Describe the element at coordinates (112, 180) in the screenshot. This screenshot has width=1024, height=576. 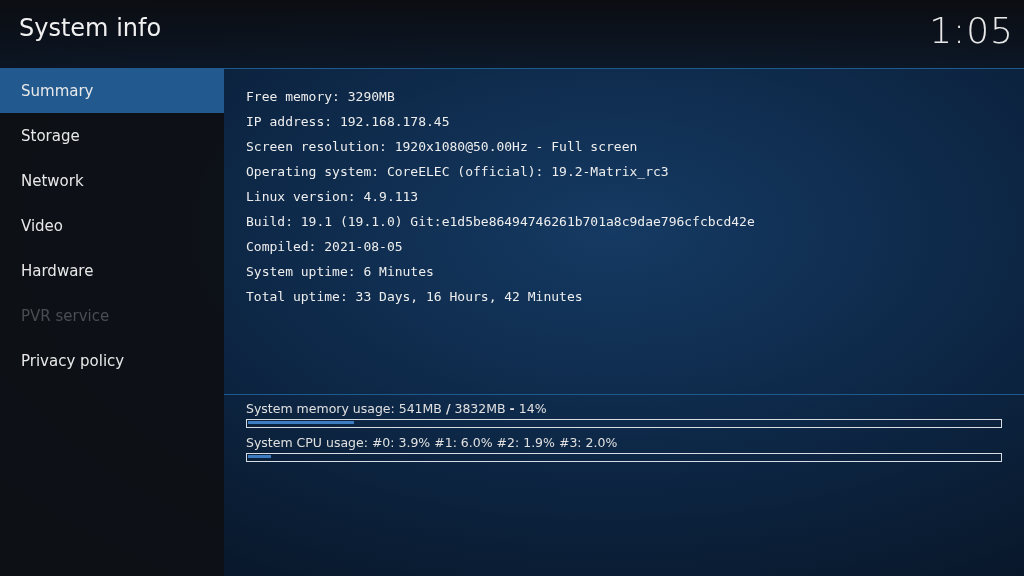
I see `sidebar-item: Network` at that location.